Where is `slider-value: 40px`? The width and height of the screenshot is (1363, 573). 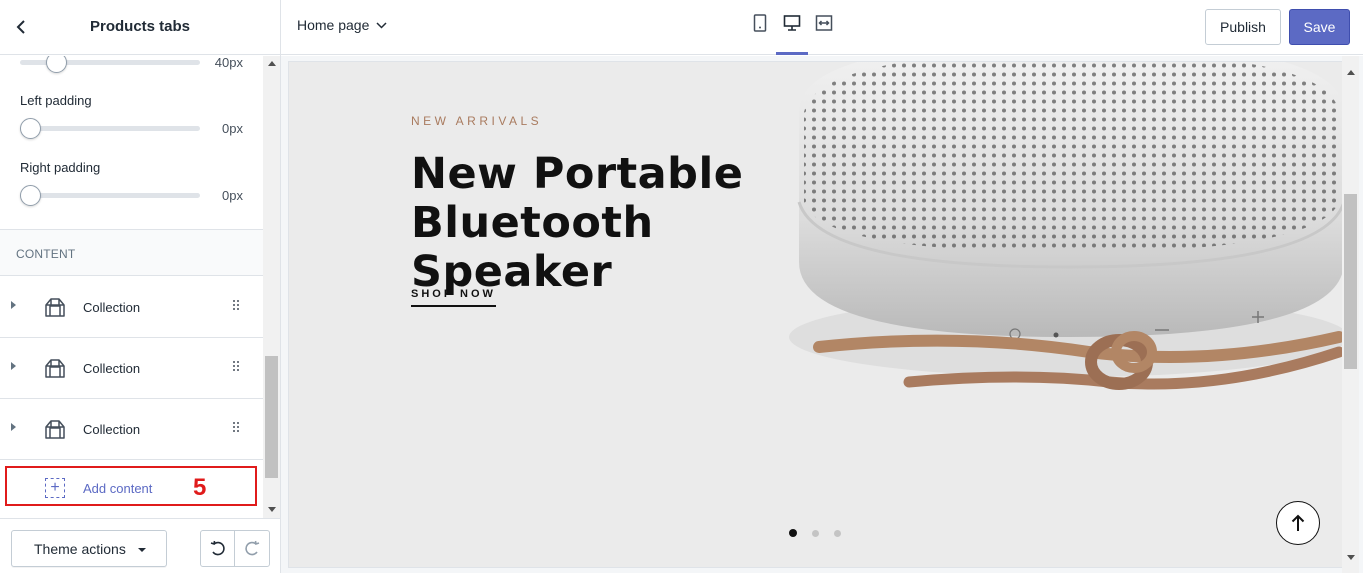
slider-value: 40px is located at coordinates (228, 63).